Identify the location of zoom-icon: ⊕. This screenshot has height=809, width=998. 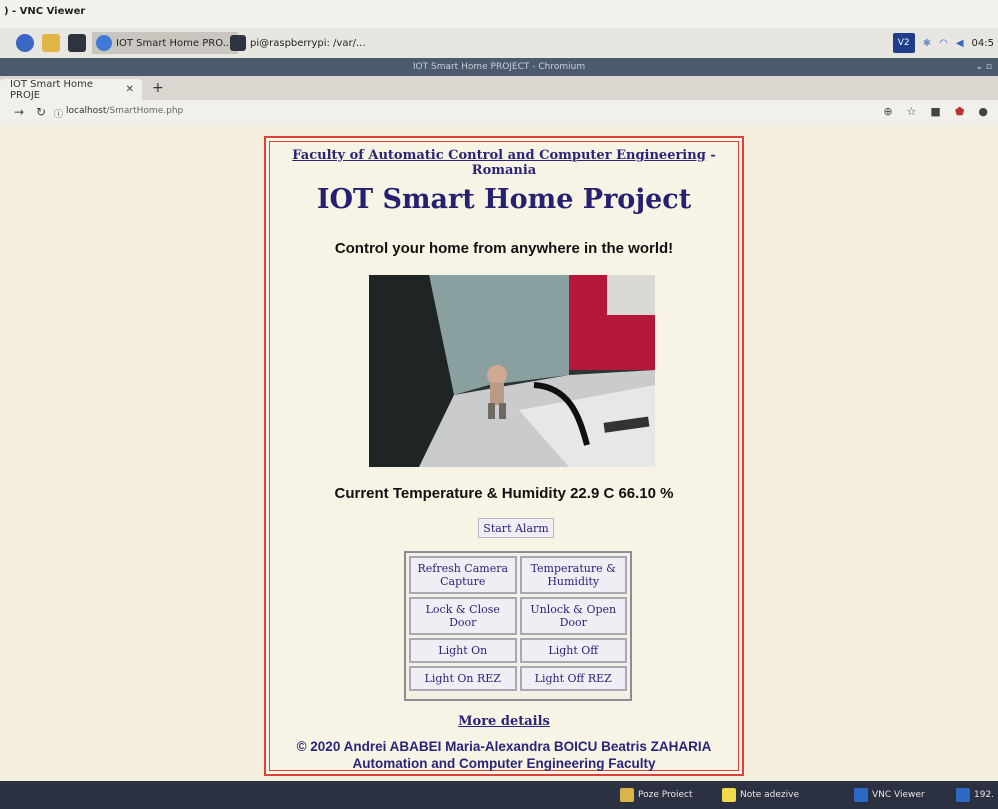
(887, 111).